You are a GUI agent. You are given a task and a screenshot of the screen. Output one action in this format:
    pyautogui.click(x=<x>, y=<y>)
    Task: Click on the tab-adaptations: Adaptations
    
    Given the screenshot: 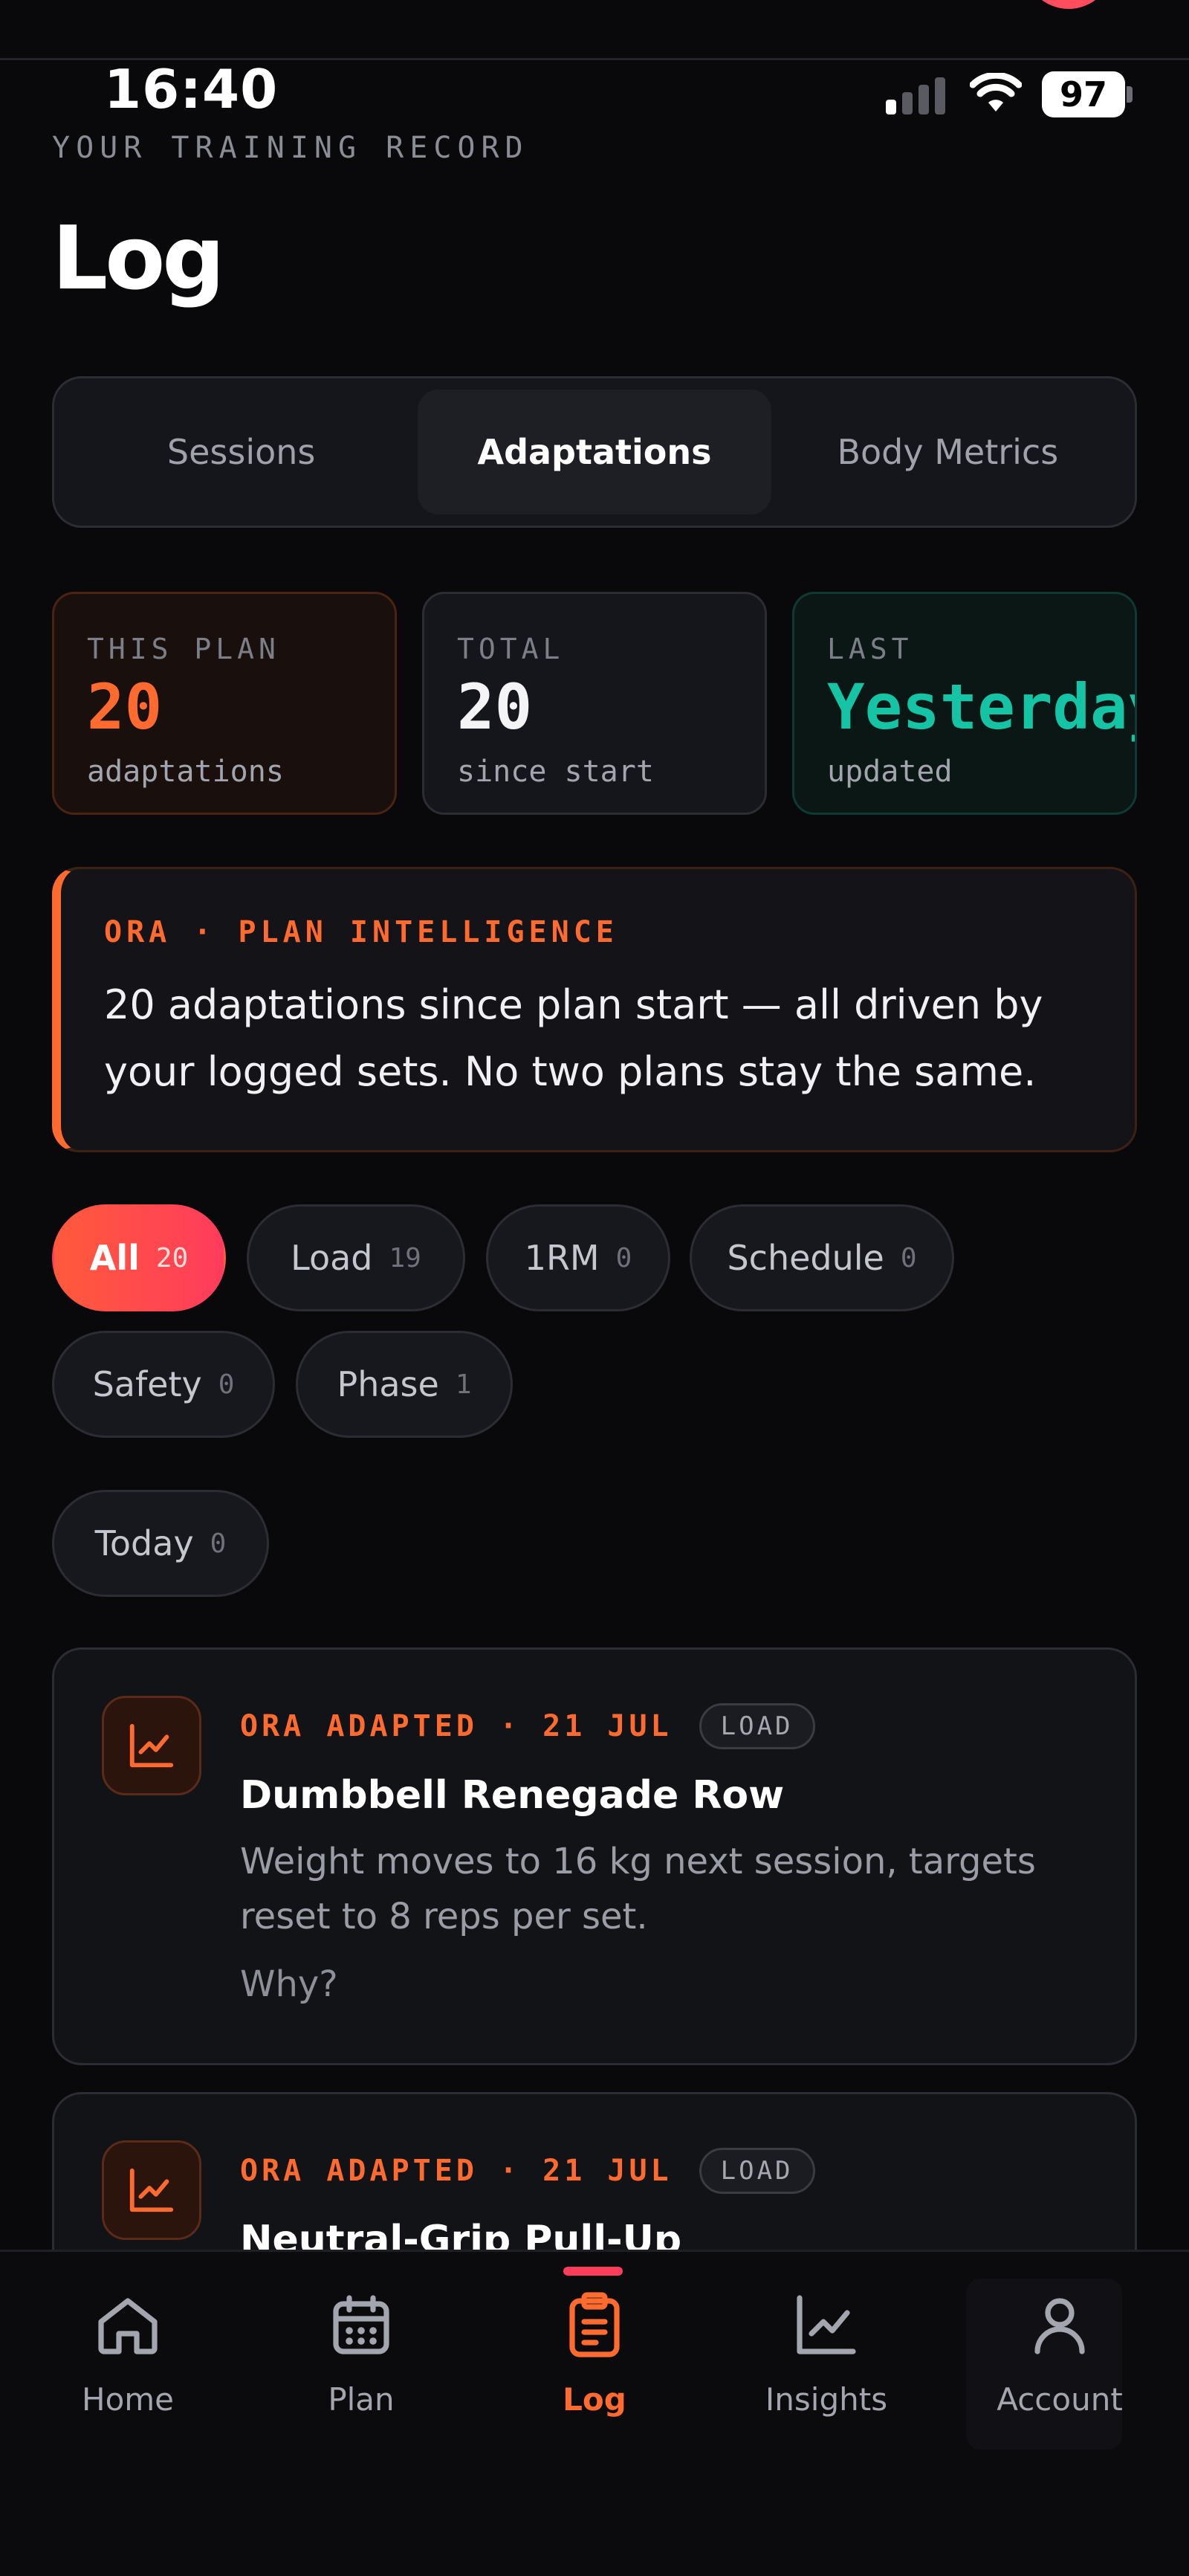 What is the action you would take?
    pyautogui.click(x=594, y=452)
    